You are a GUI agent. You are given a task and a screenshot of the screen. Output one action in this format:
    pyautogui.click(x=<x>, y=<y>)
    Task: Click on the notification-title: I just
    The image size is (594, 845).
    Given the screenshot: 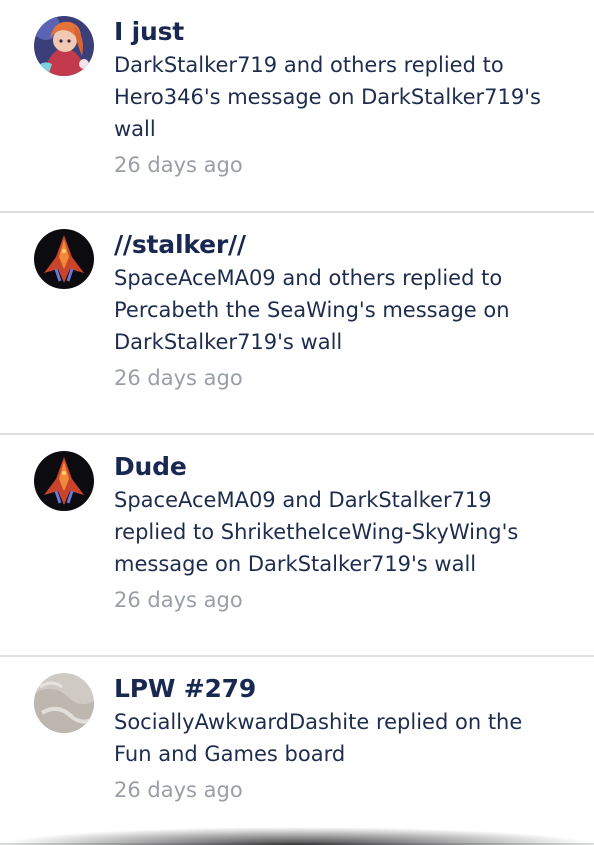 What is the action you would take?
    pyautogui.click(x=334, y=32)
    